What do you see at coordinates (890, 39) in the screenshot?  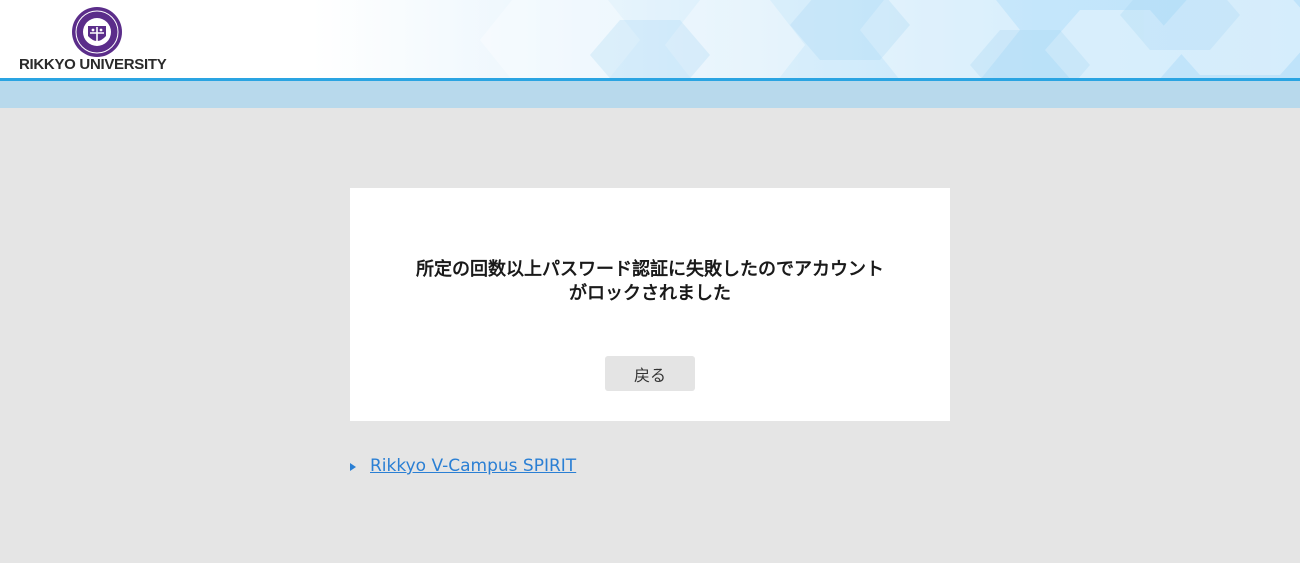 I see `header-hex-pattern` at bounding box center [890, 39].